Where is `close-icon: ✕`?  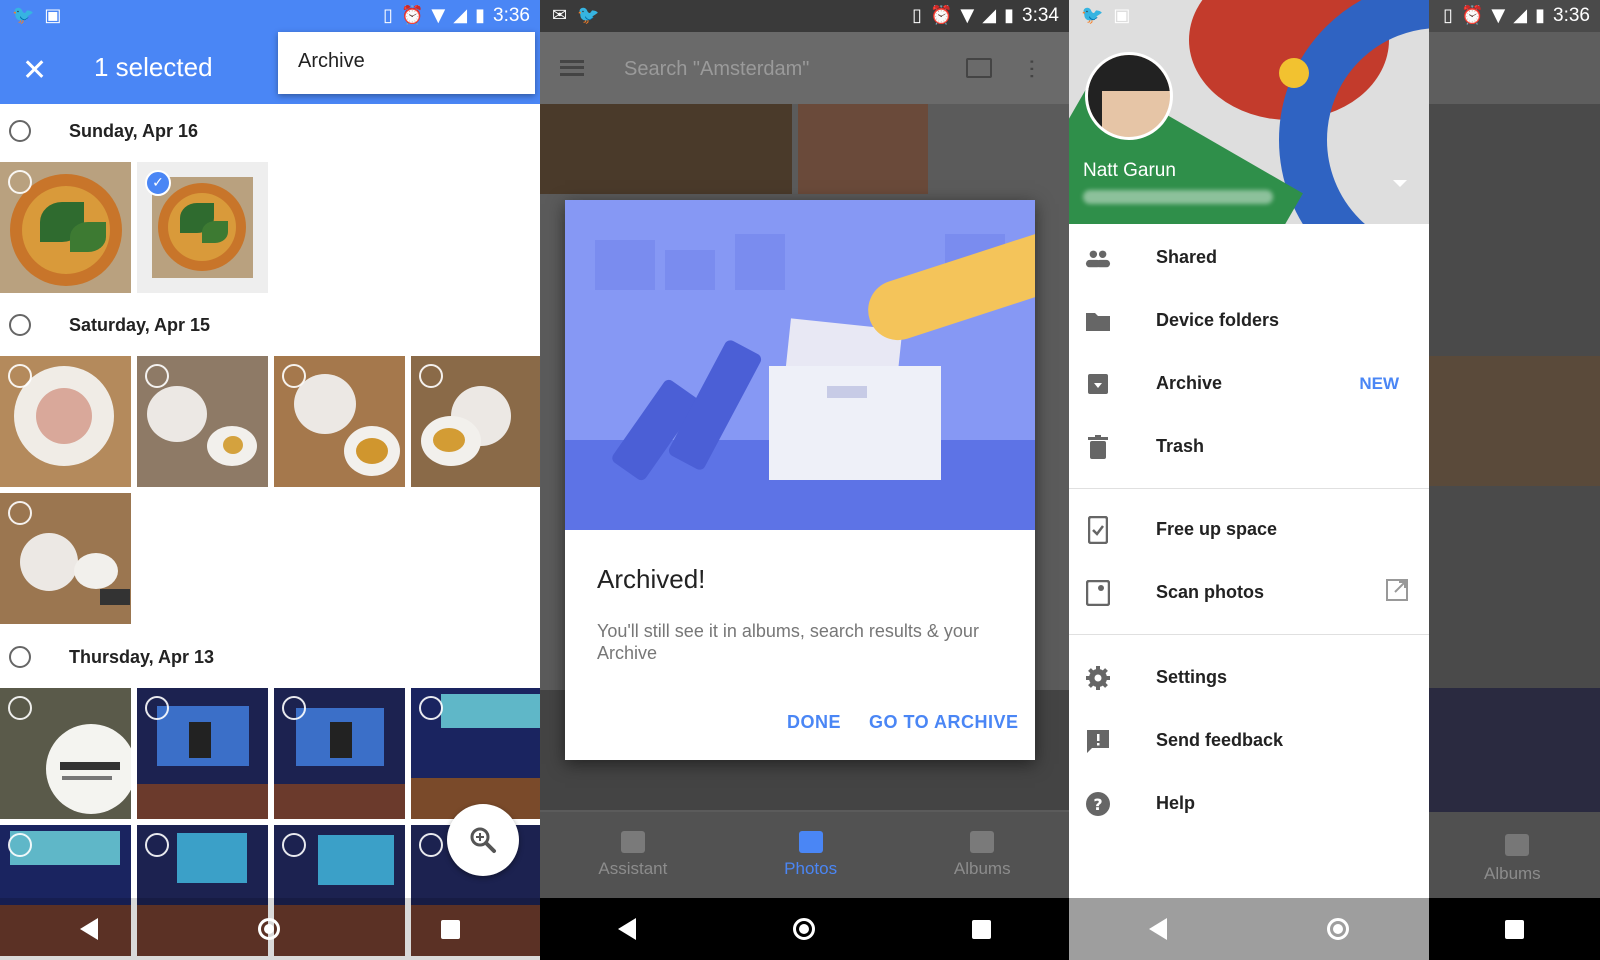 close-icon: ✕ is located at coordinates (34, 71).